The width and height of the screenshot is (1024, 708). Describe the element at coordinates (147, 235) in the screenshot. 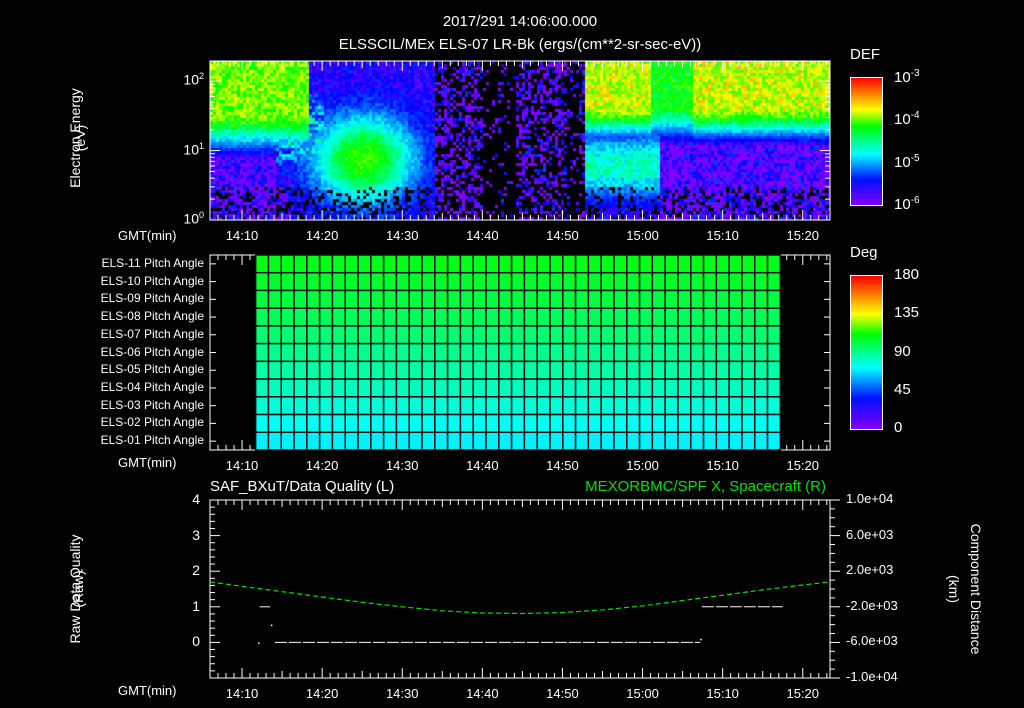

I see `x-axis-label-1: GMT(min)` at that location.